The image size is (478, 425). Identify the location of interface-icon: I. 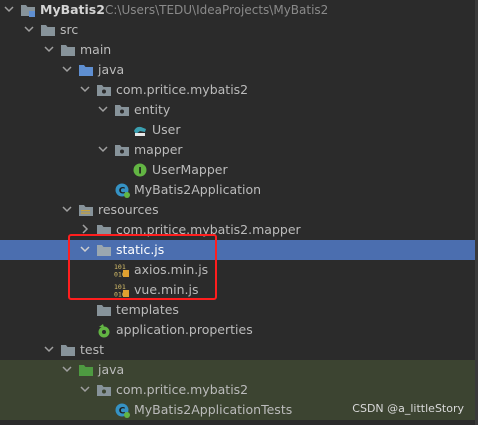
(140, 170).